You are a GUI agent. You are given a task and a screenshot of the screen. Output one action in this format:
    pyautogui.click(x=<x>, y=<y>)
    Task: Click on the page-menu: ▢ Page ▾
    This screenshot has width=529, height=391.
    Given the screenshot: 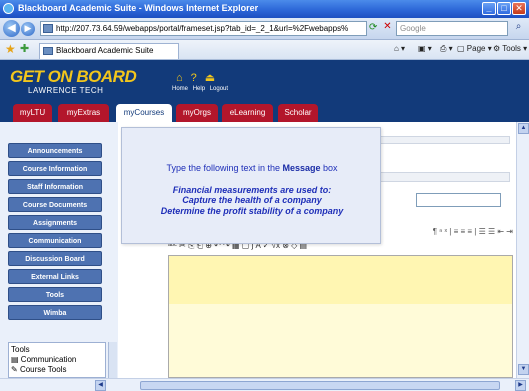 What is the action you would take?
    pyautogui.click(x=474, y=48)
    